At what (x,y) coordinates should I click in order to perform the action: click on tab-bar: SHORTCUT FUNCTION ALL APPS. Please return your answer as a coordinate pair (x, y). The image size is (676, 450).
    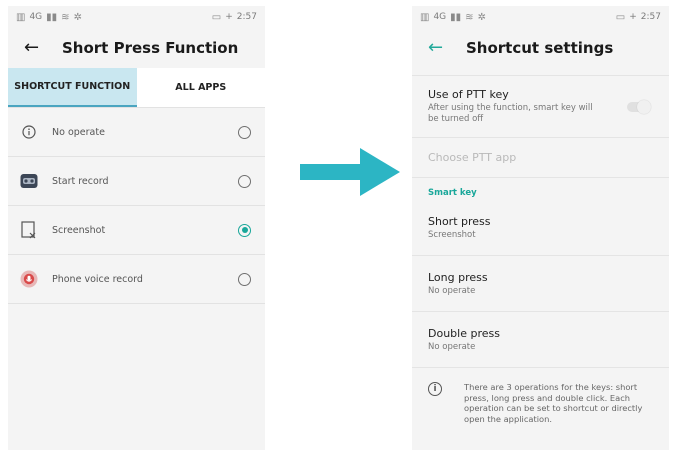
    Looking at the image, I should click on (136, 88).